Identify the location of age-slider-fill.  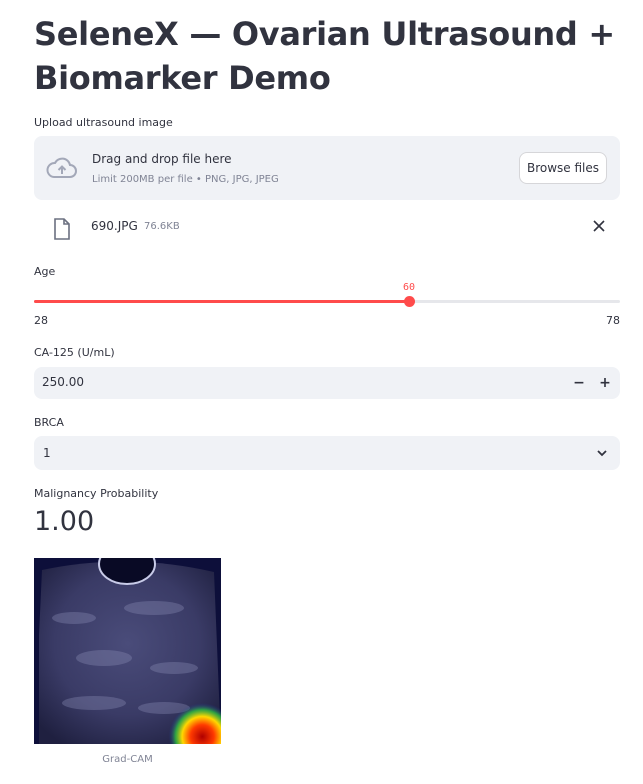
(222, 301).